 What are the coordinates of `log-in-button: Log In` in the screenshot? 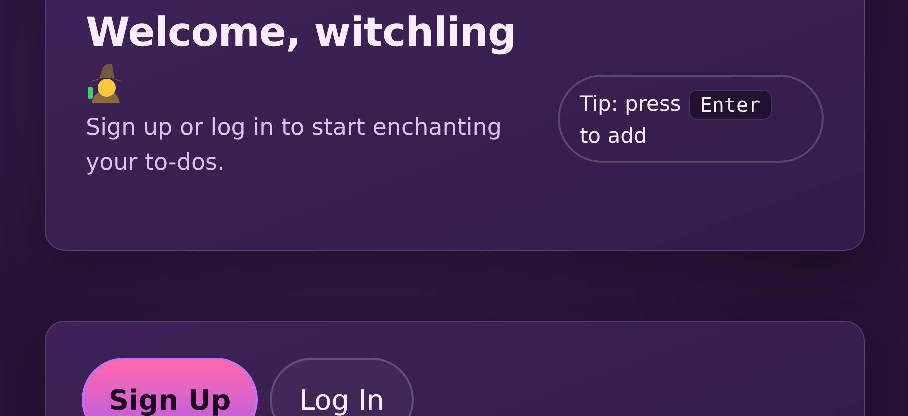 It's located at (342, 387).